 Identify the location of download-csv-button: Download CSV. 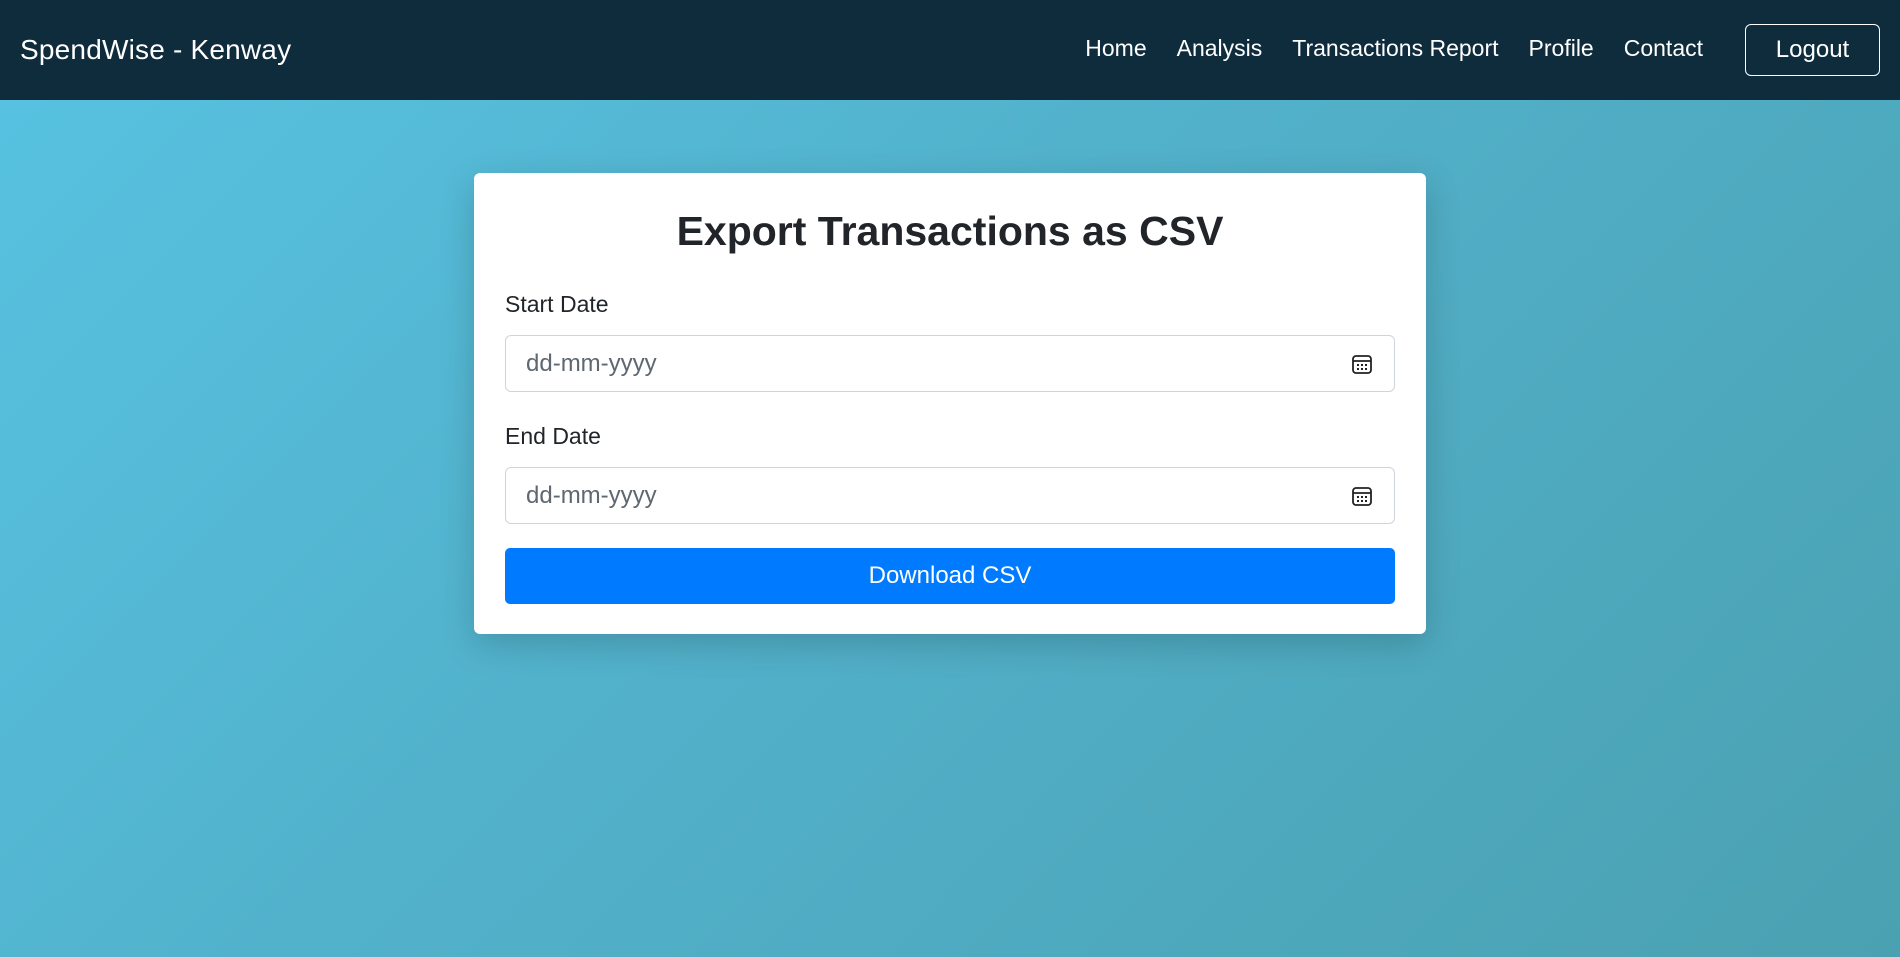
(950, 576).